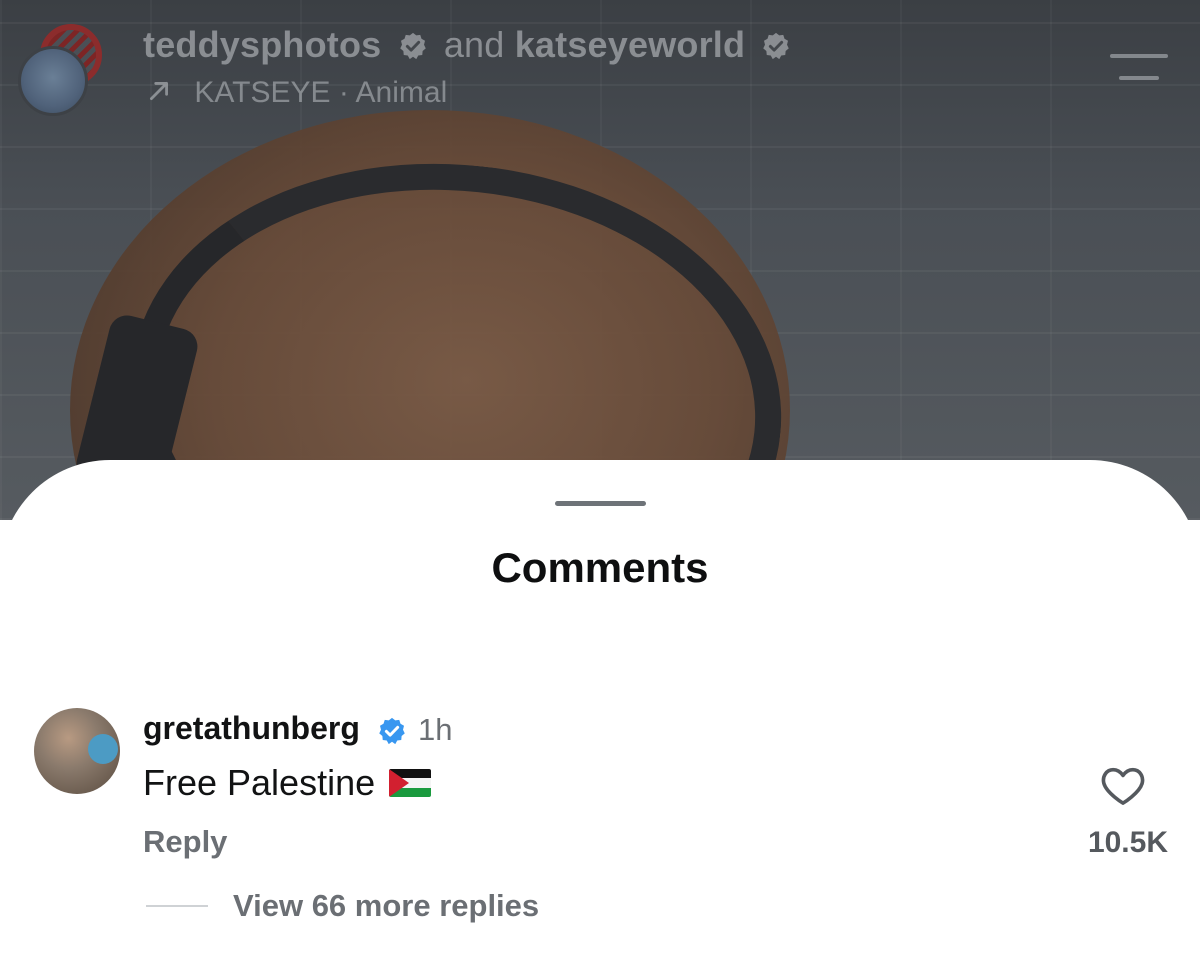 The height and width of the screenshot is (954, 1200). Describe the element at coordinates (259, 782) in the screenshot. I see `comment-body: Free Palestine` at that location.